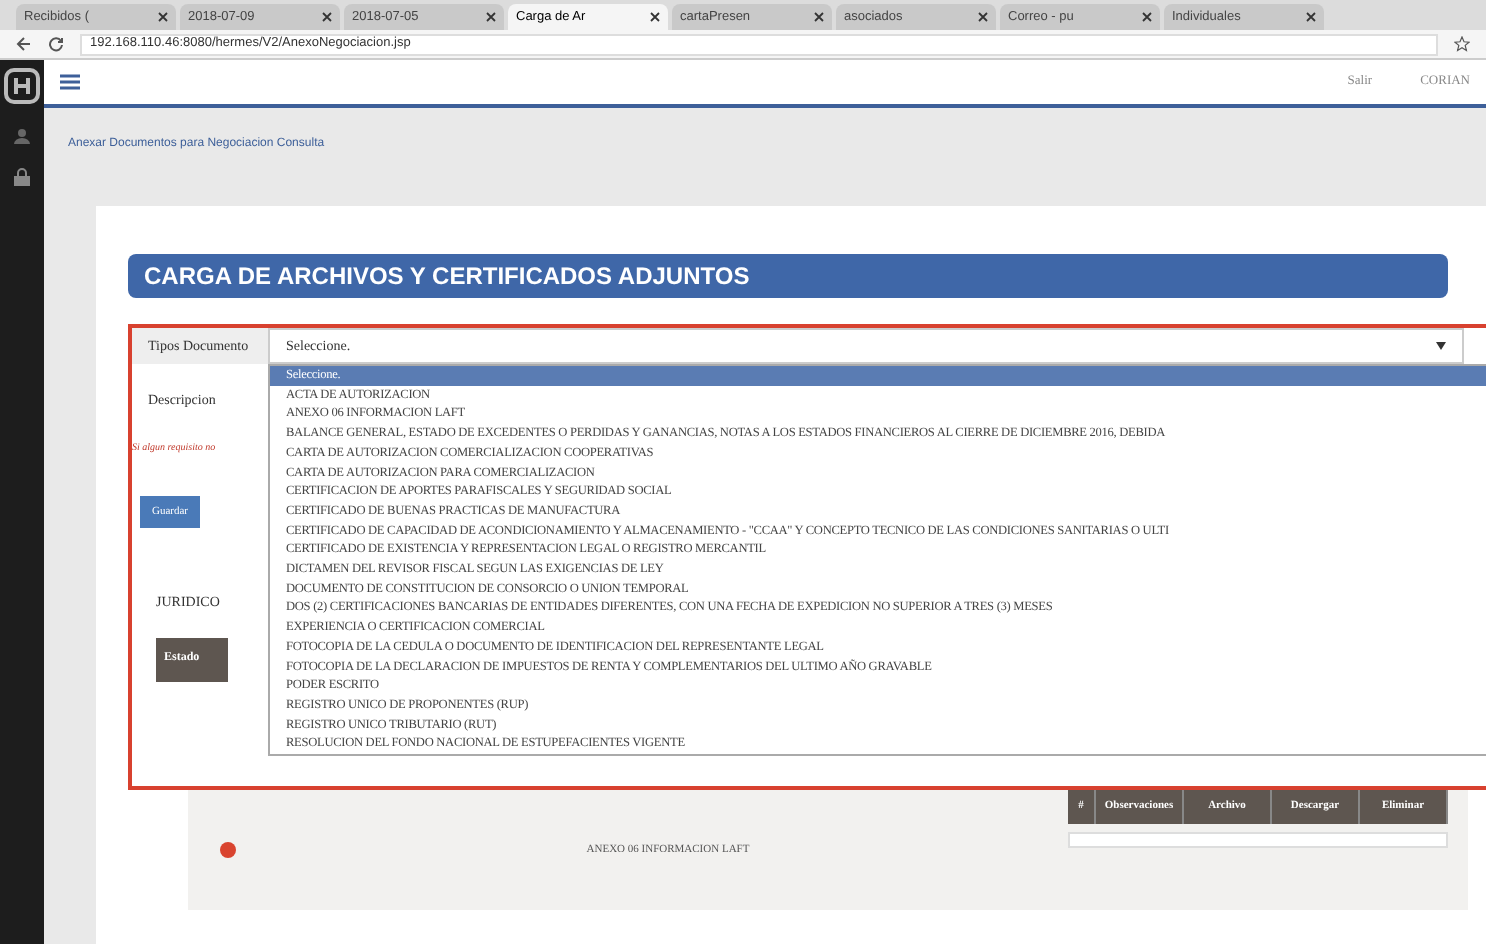 Image resolution: width=1486 pixels, height=944 pixels. What do you see at coordinates (1462, 44) in the screenshot?
I see `star-icon` at bounding box center [1462, 44].